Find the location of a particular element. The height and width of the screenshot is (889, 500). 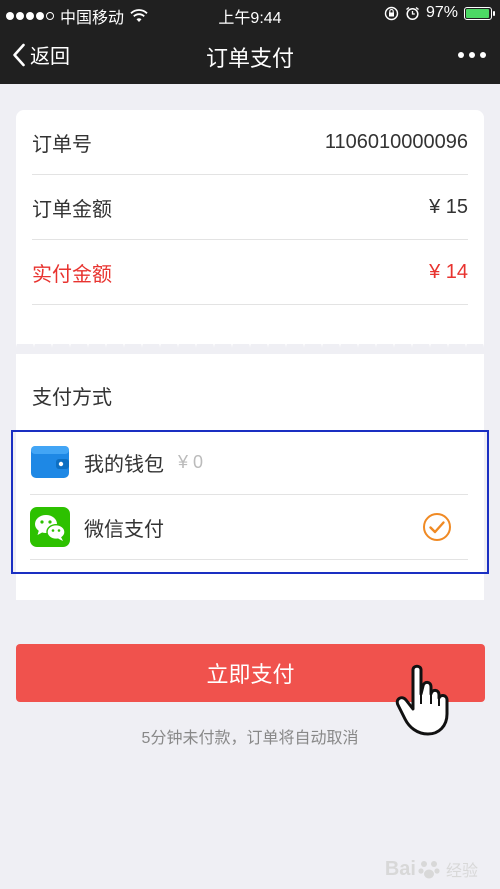

watermark-sub: 经验 is located at coordinates (461, 871).